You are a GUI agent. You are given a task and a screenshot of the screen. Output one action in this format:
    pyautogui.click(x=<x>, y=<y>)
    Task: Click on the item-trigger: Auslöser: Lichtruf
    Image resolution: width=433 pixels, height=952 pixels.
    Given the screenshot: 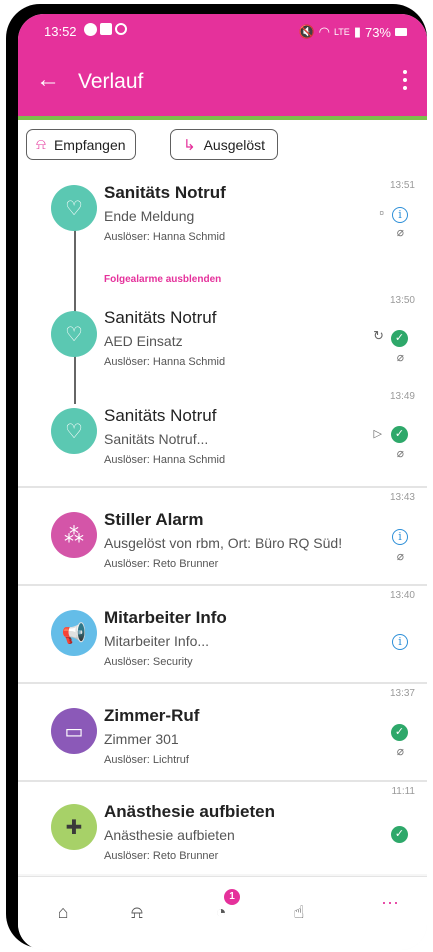 What is the action you would take?
    pyautogui.click(x=146, y=760)
    